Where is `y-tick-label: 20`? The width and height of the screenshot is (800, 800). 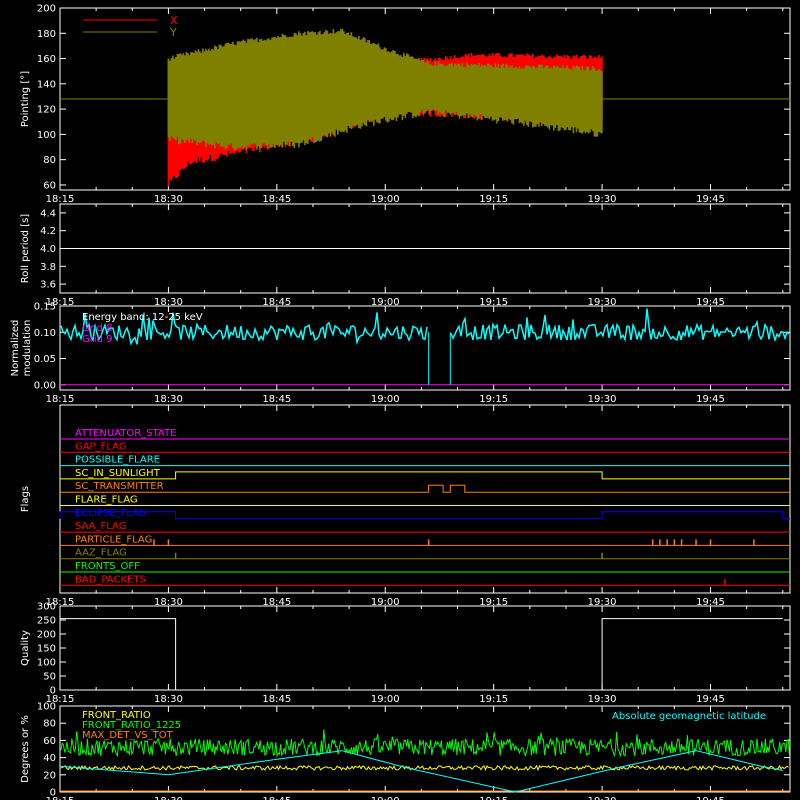
y-tick-label: 20 is located at coordinates (49, 775).